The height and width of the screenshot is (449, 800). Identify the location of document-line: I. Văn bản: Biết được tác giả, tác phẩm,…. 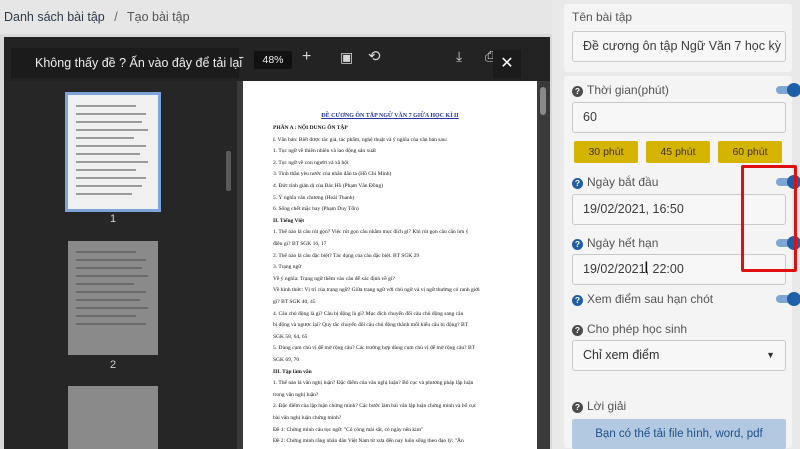
(360, 139).